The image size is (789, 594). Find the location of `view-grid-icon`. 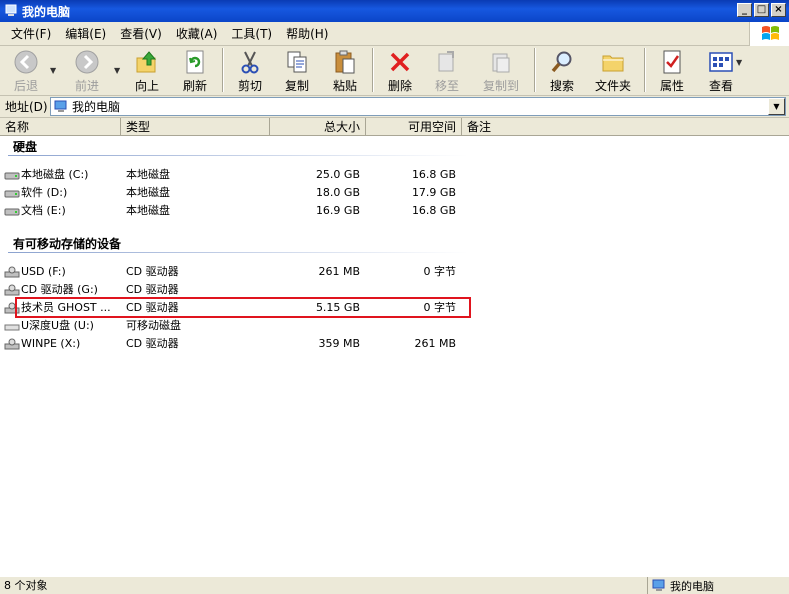

view-grid-icon is located at coordinates (721, 62).